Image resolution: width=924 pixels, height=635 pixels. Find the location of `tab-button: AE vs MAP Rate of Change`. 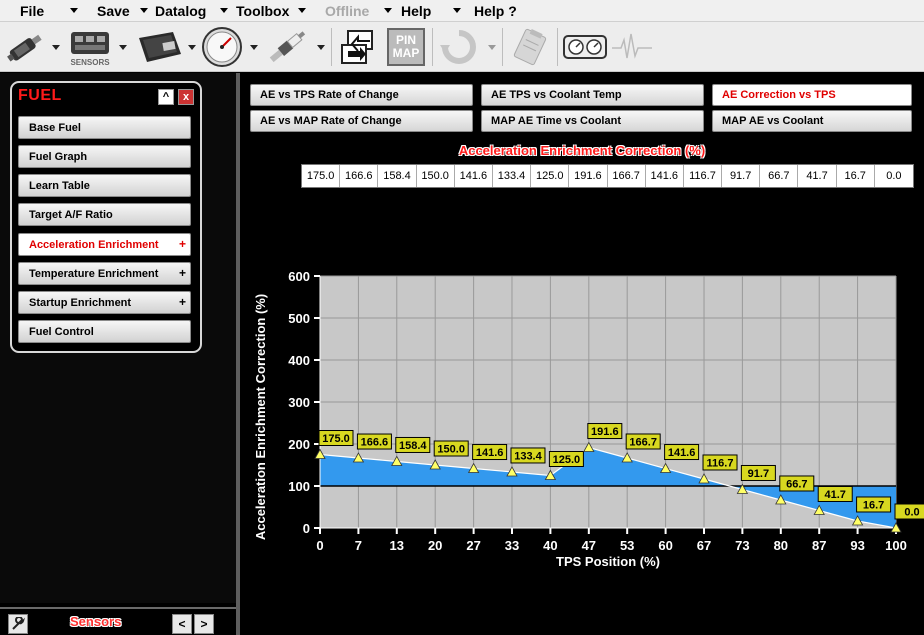

tab-button: AE vs MAP Rate of Change is located at coordinates (361, 121).